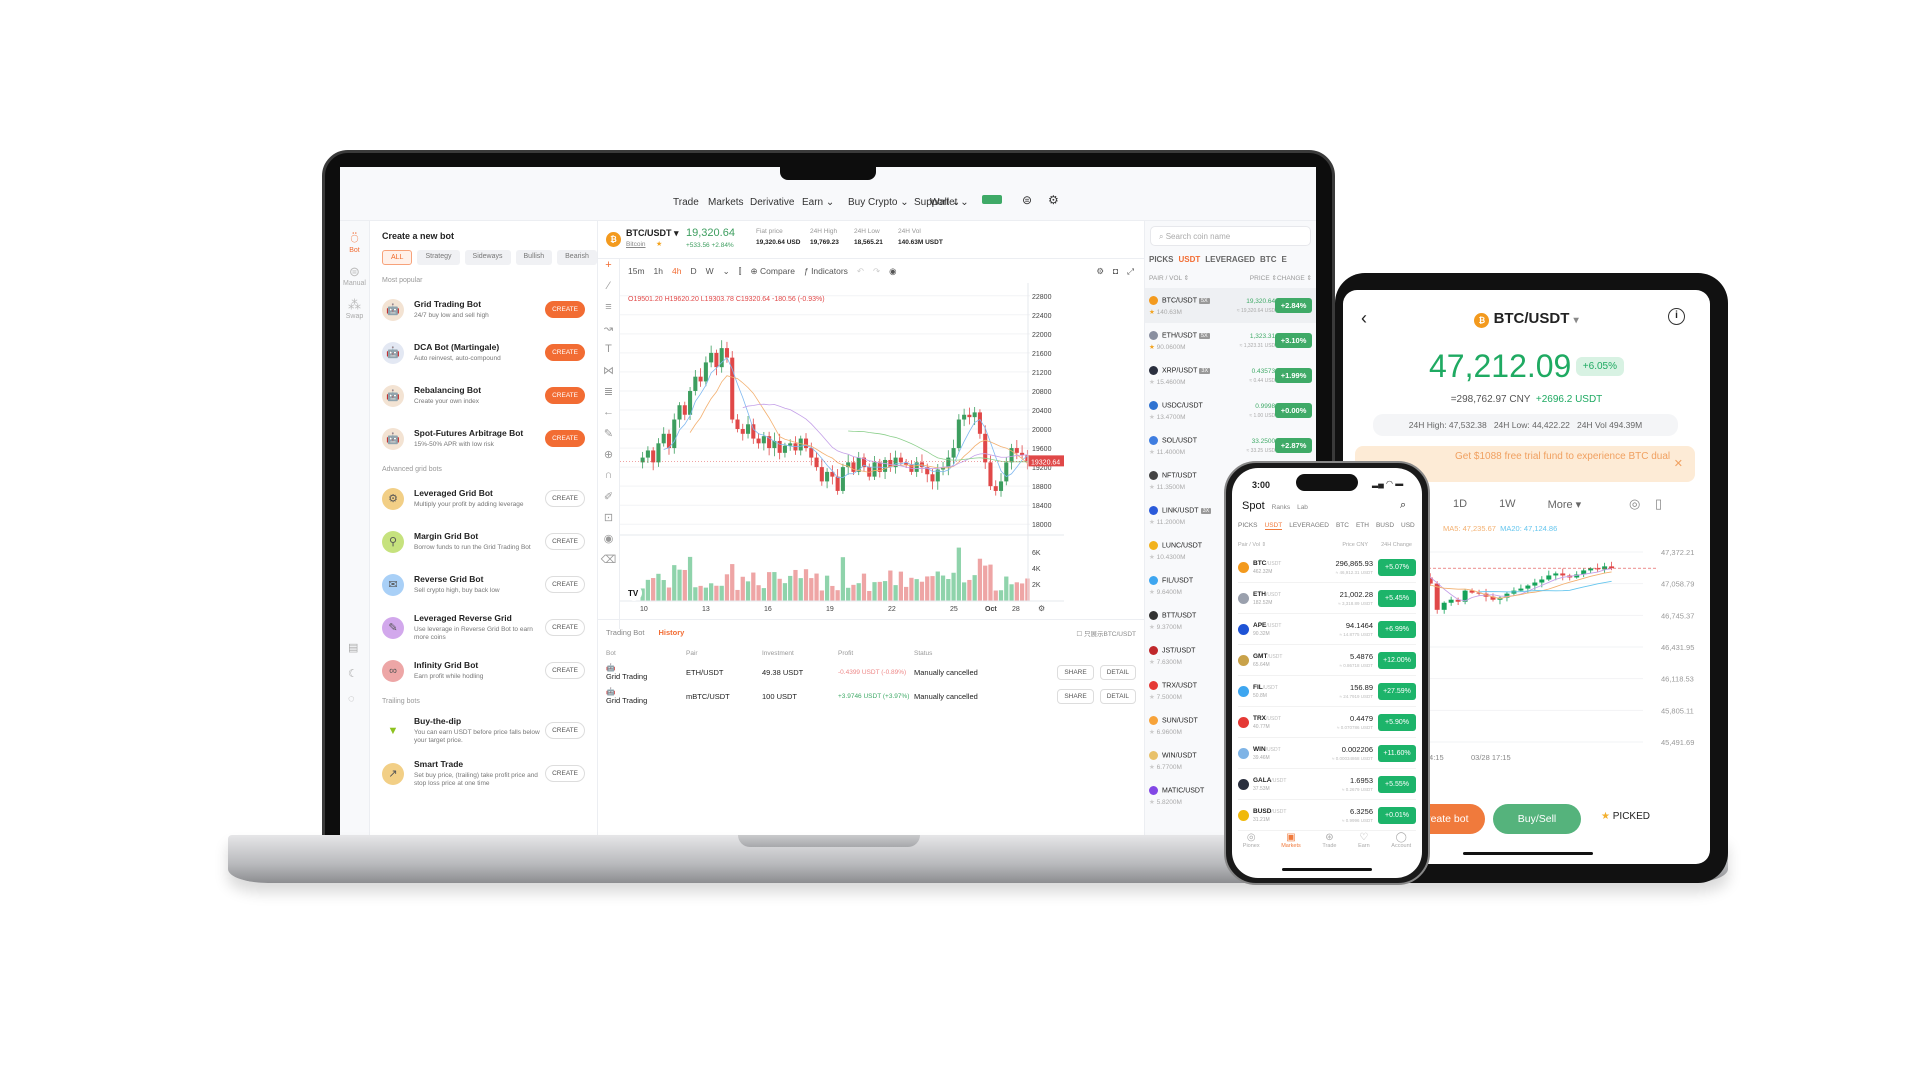 This screenshot has width=1920, height=1080. Describe the element at coordinates (608, 395) in the screenshot. I see `ruler-icon: ≣` at that location.